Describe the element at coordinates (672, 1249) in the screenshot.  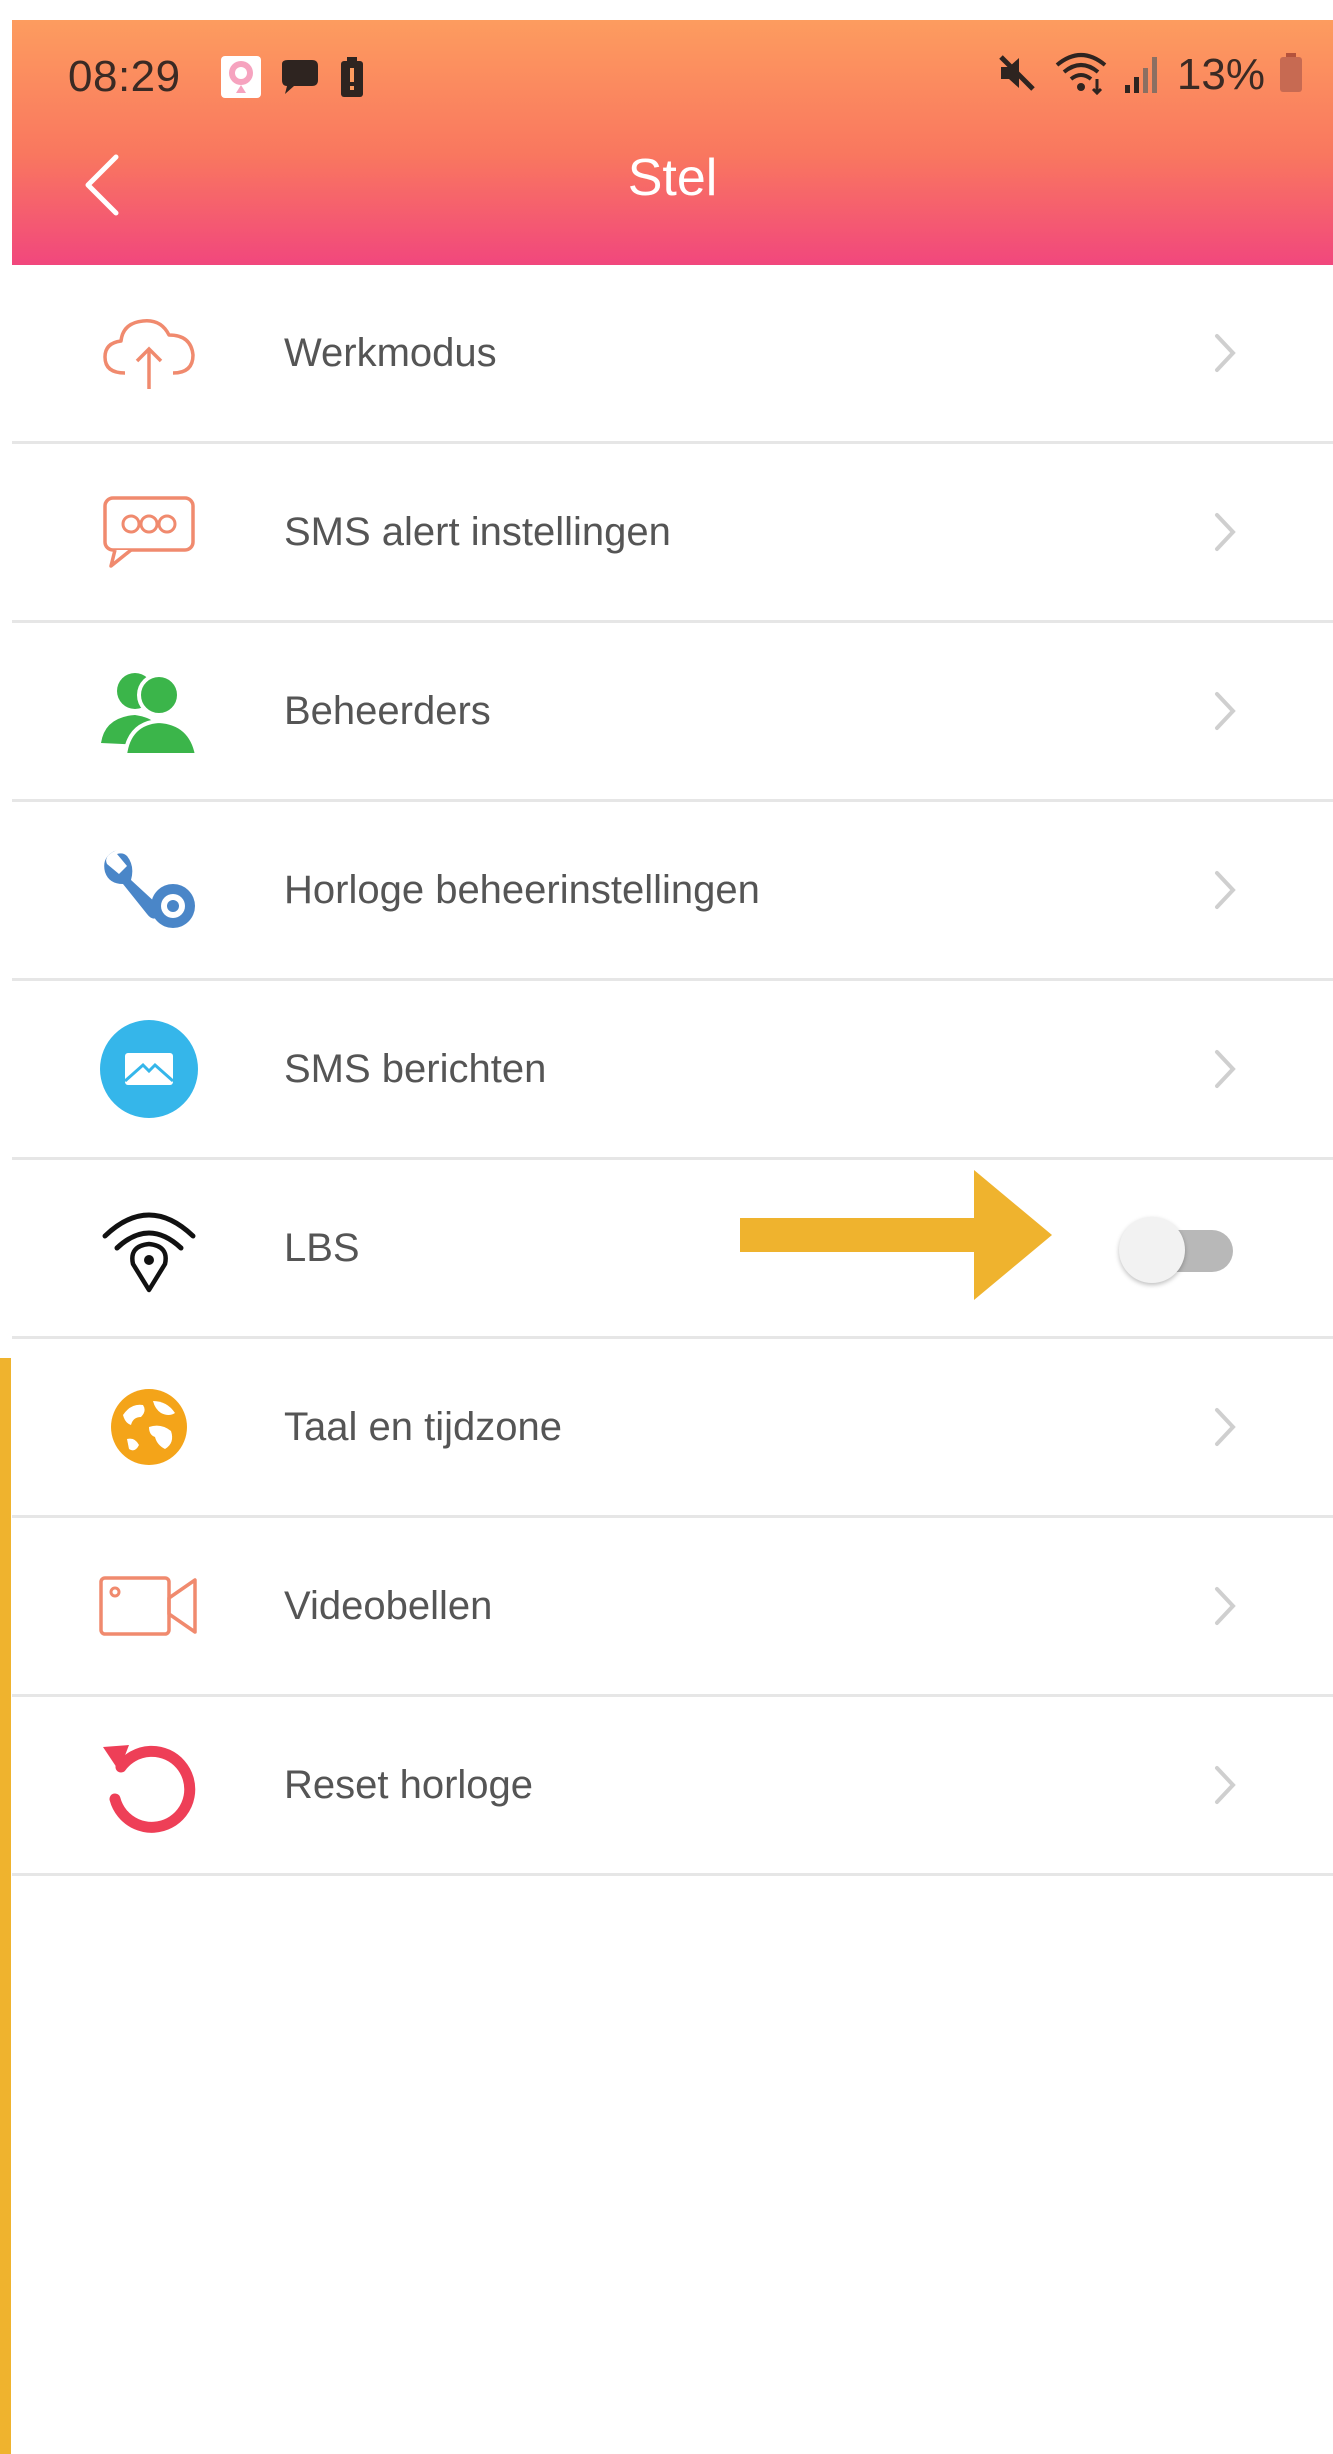
I see `settings-item-lbs: LBS` at that location.